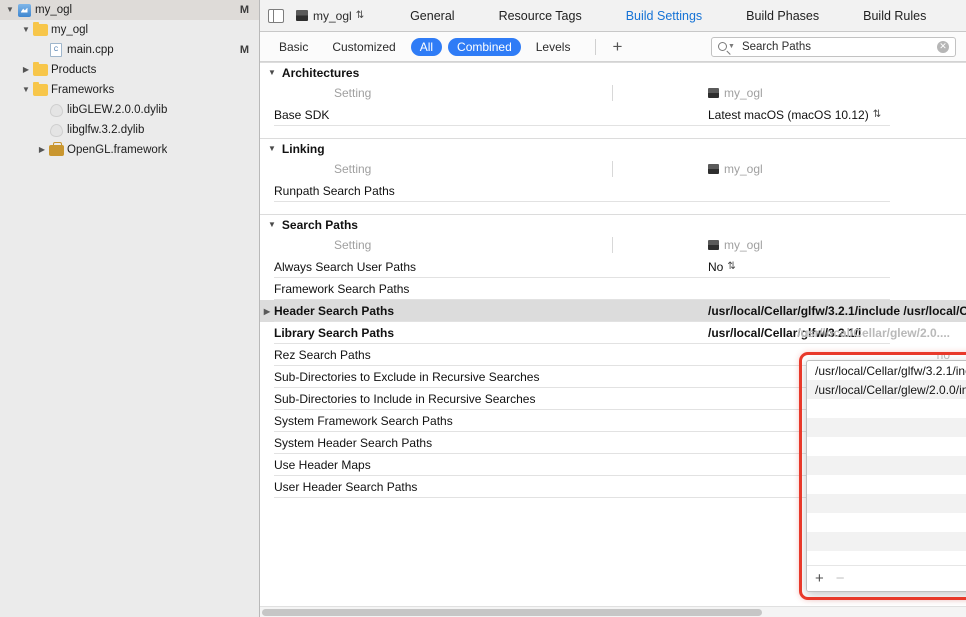  I want to click on navigator-item: ▼ my_ogl, so click(129, 30).